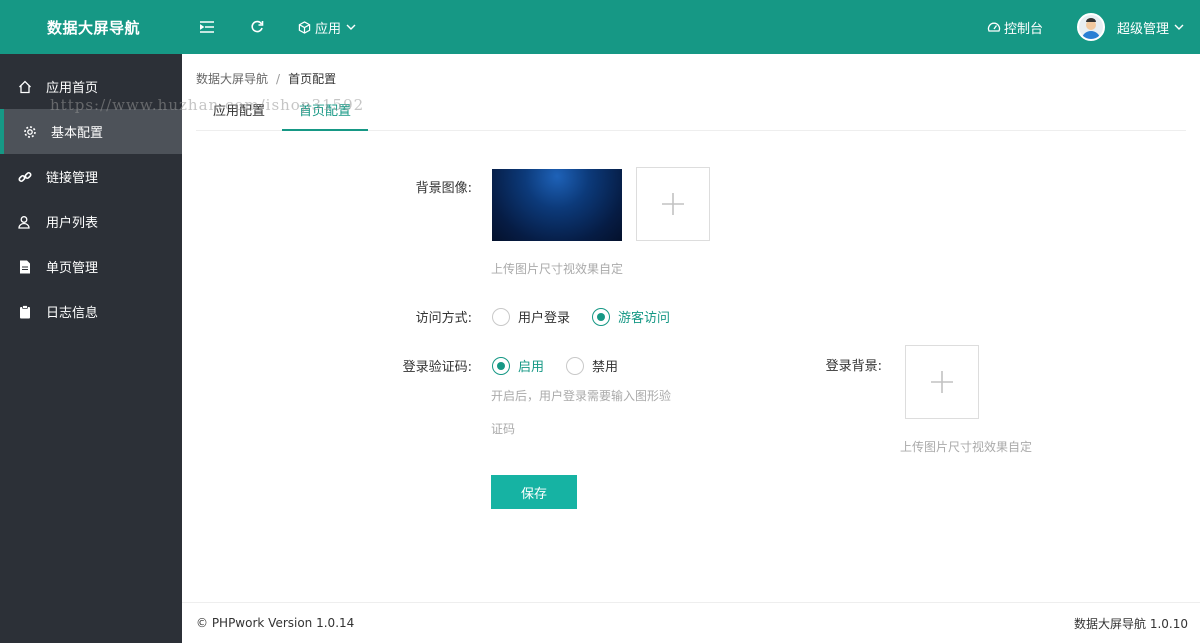  I want to click on app-menu-dropdown: 应用, so click(327, 27).